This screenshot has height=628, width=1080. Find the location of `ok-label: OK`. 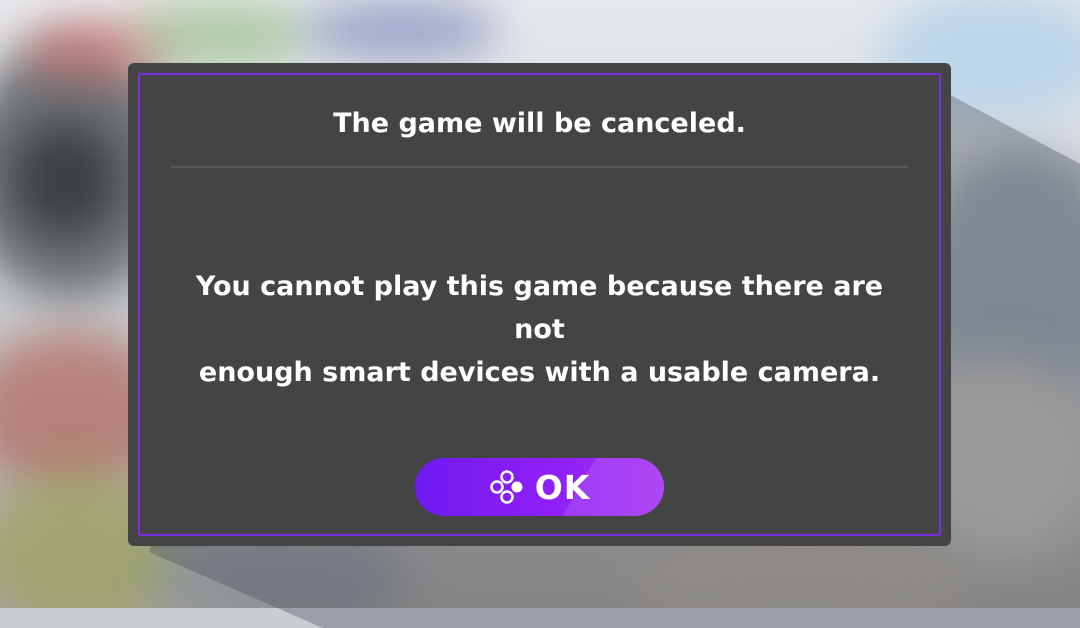

ok-label: OK is located at coordinates (562, 487).